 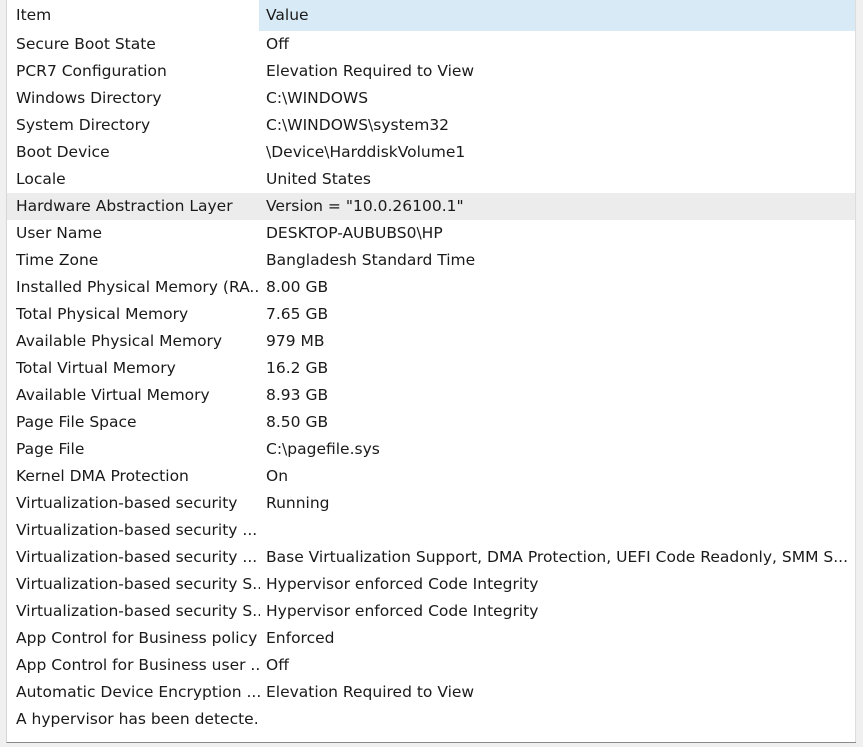 What do you see at coordinates (297, 422) in the screenshot?
I see `row-value: 8.50 GB` at bounding box center [297, 422].